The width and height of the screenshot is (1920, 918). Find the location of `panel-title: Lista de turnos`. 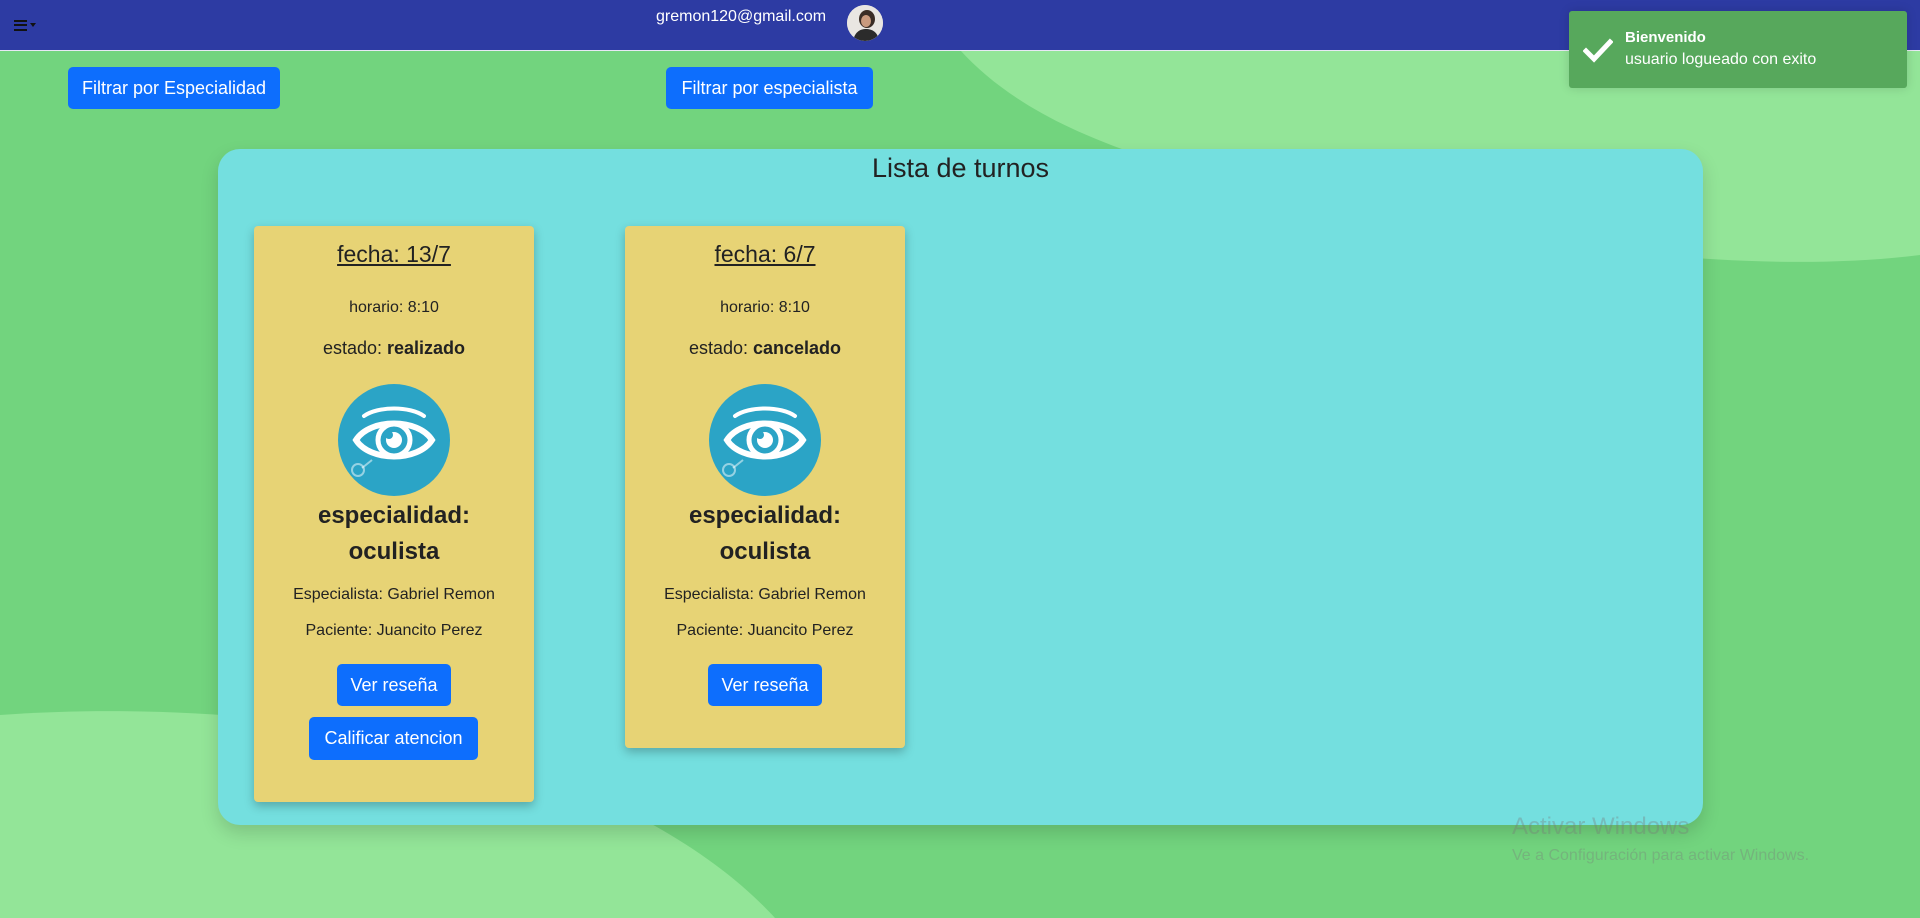

panel-title: Lista de turnos is located at coordinates (960, 168).